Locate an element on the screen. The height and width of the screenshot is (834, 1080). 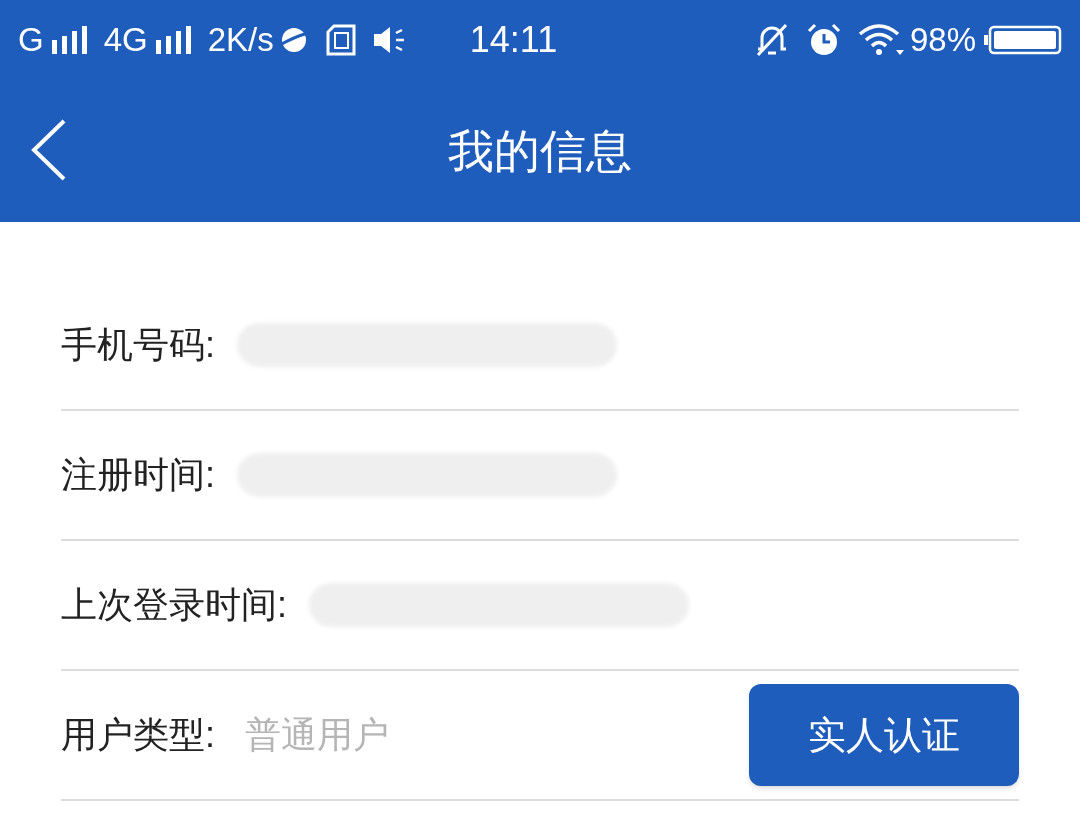
verify-button: 实人认证 is located at coordinates (884, 735).